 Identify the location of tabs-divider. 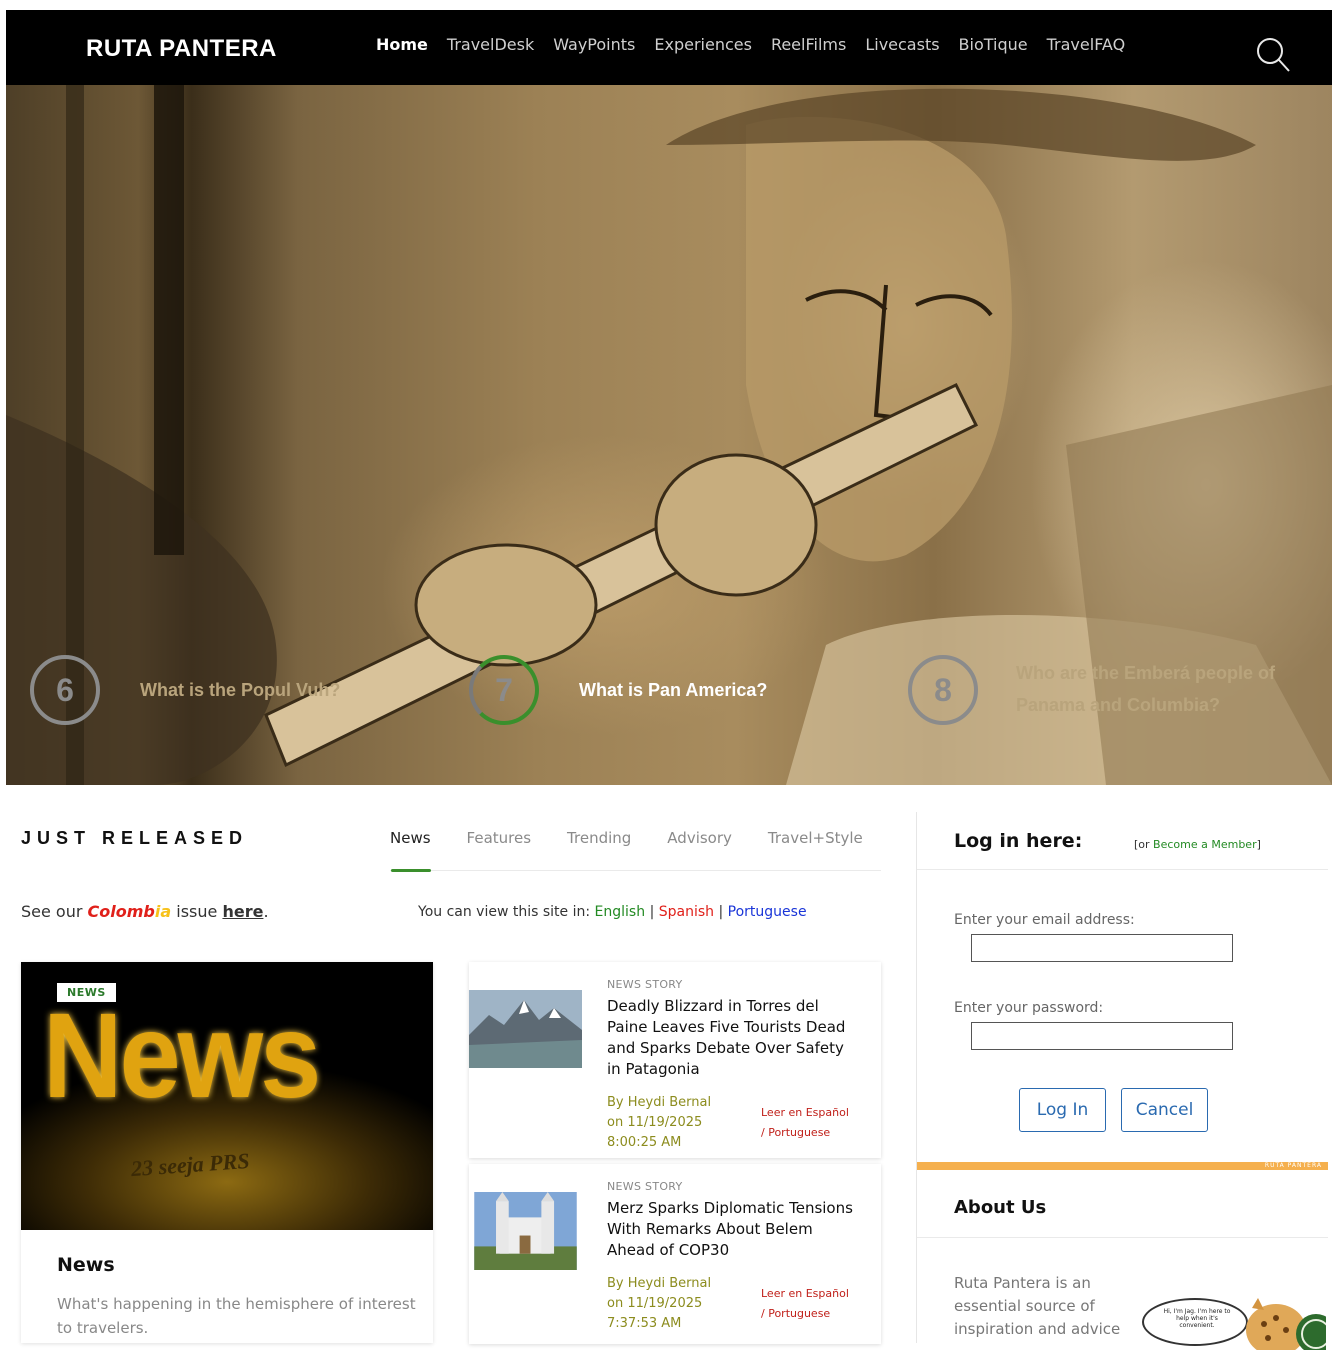
(635, 870).